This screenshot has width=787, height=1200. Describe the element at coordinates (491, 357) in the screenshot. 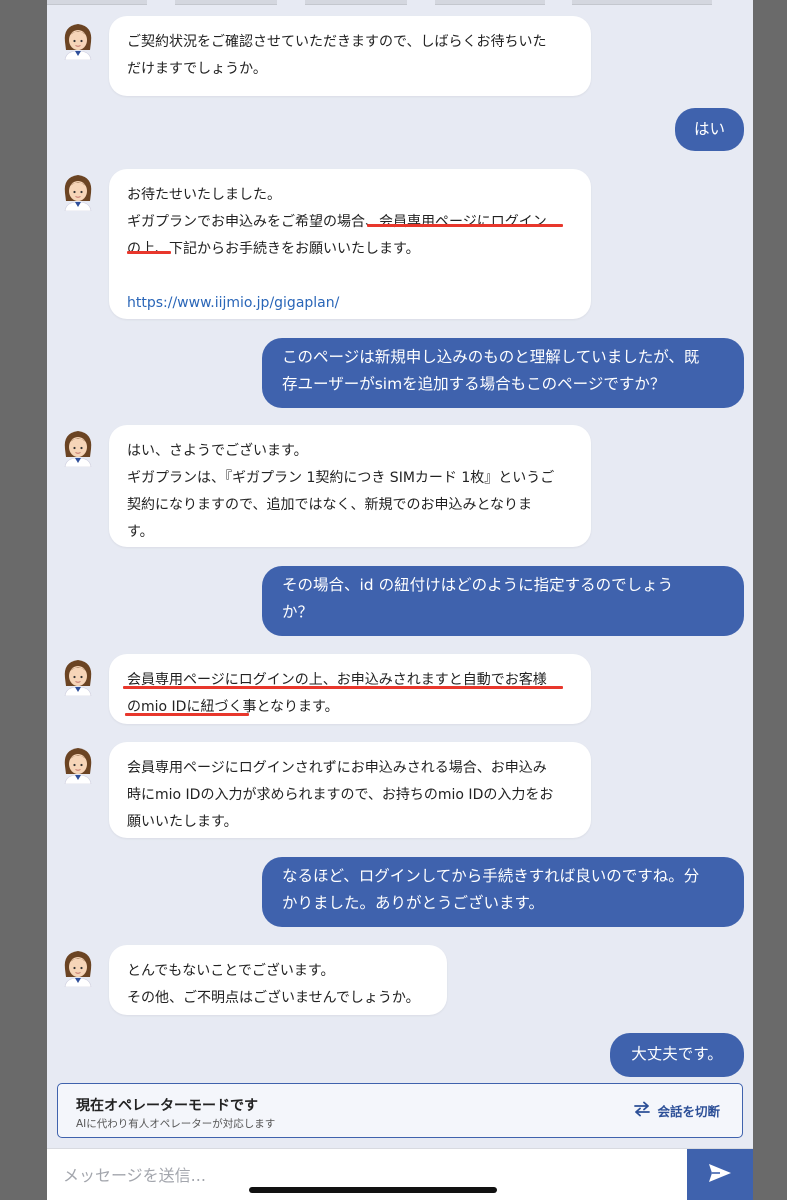

I see `message-text: このページは新規申し込みのものと理解していましたが、既` at that location.